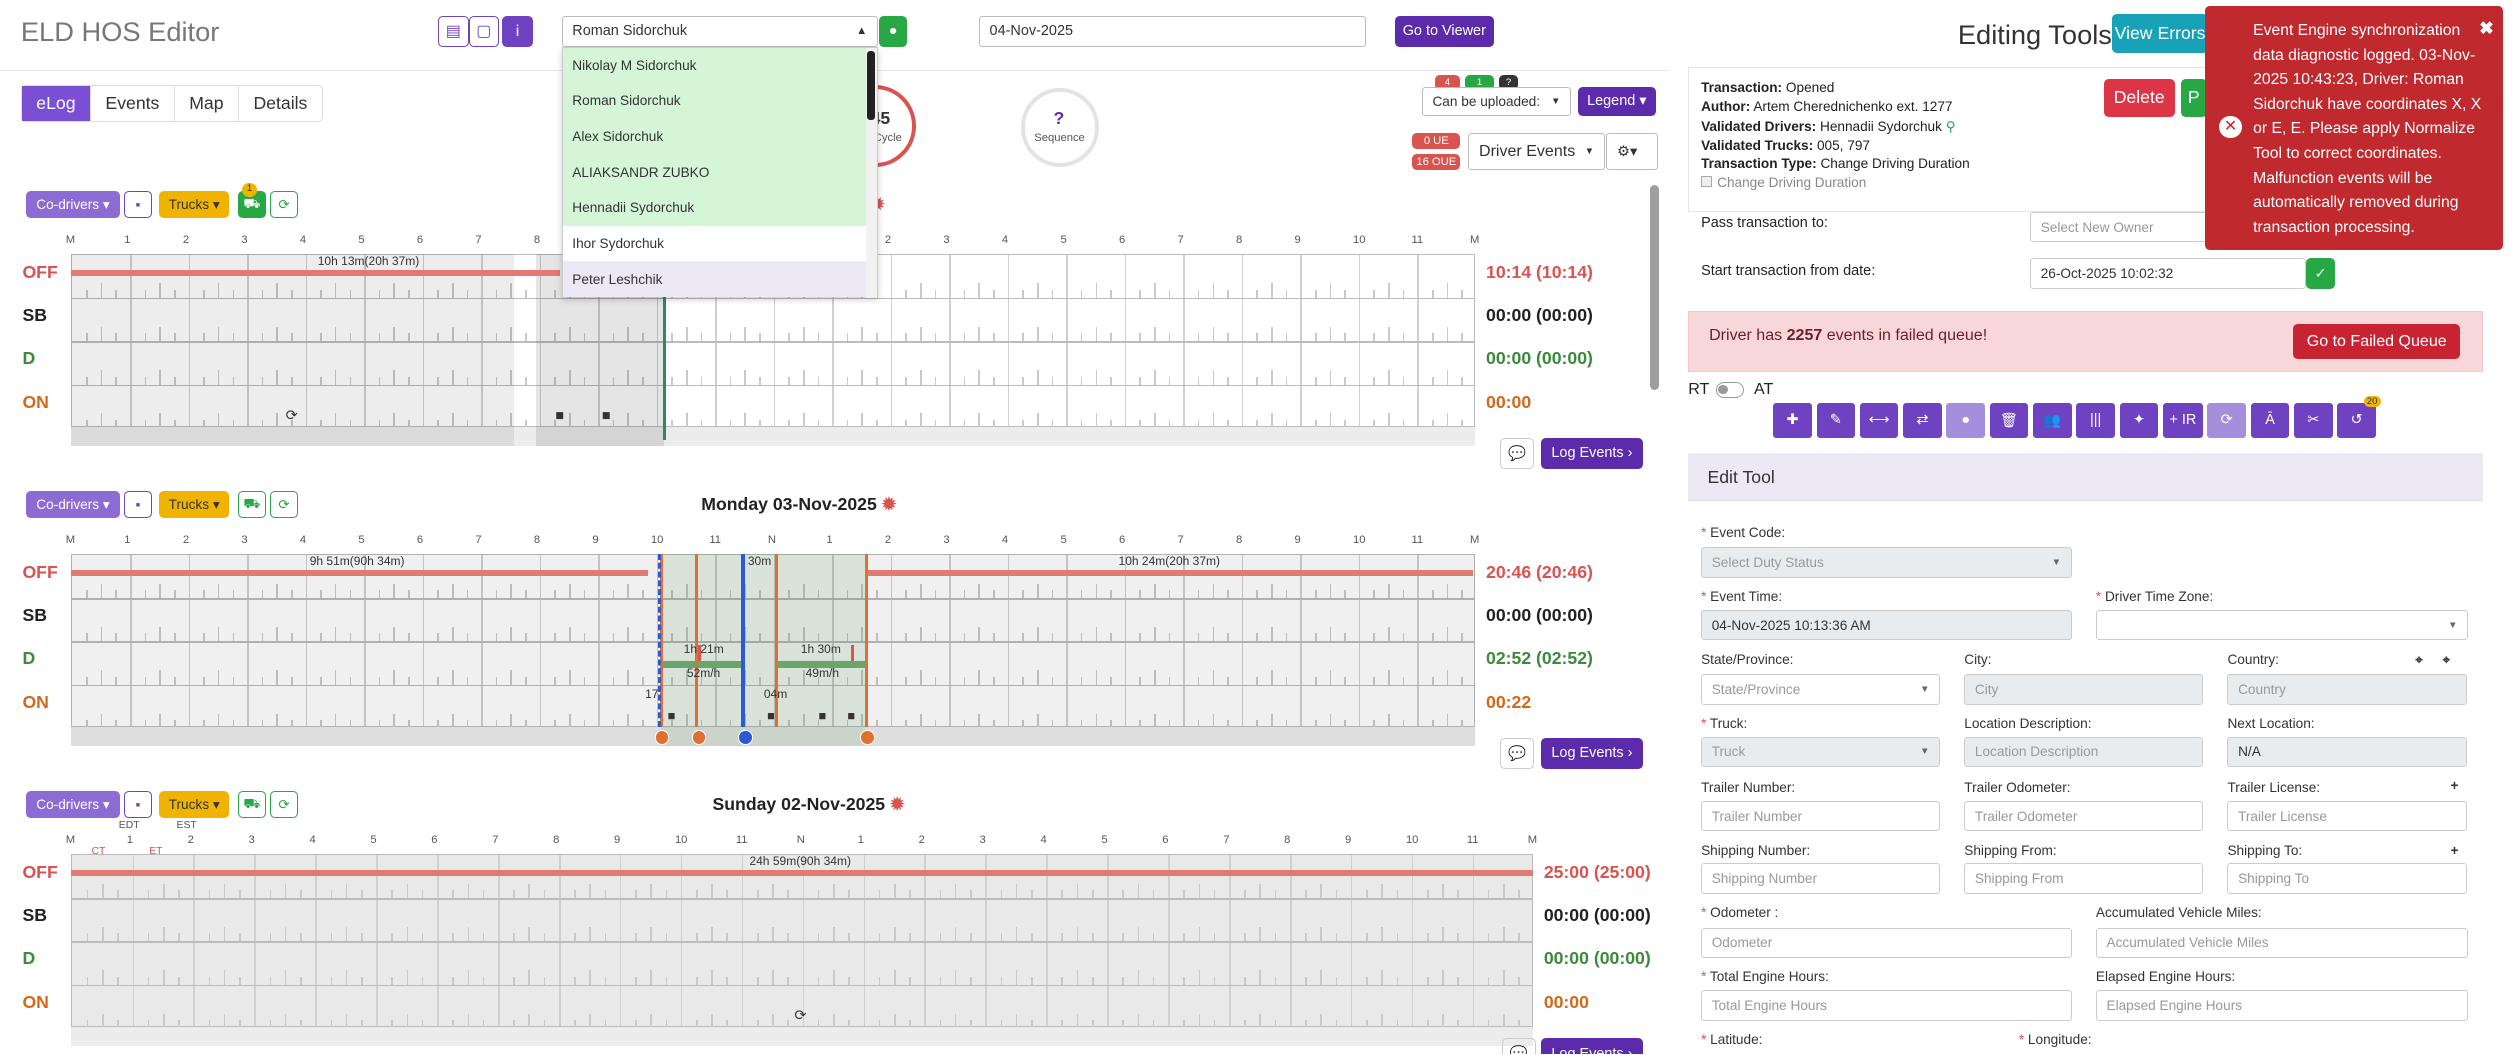 The width and height of the screenshot is (2516, 1055). Describe the element at coordinates (719, 101) in the screenshot. I see `dropdown-option: Roman Sidorchuk` at that location.